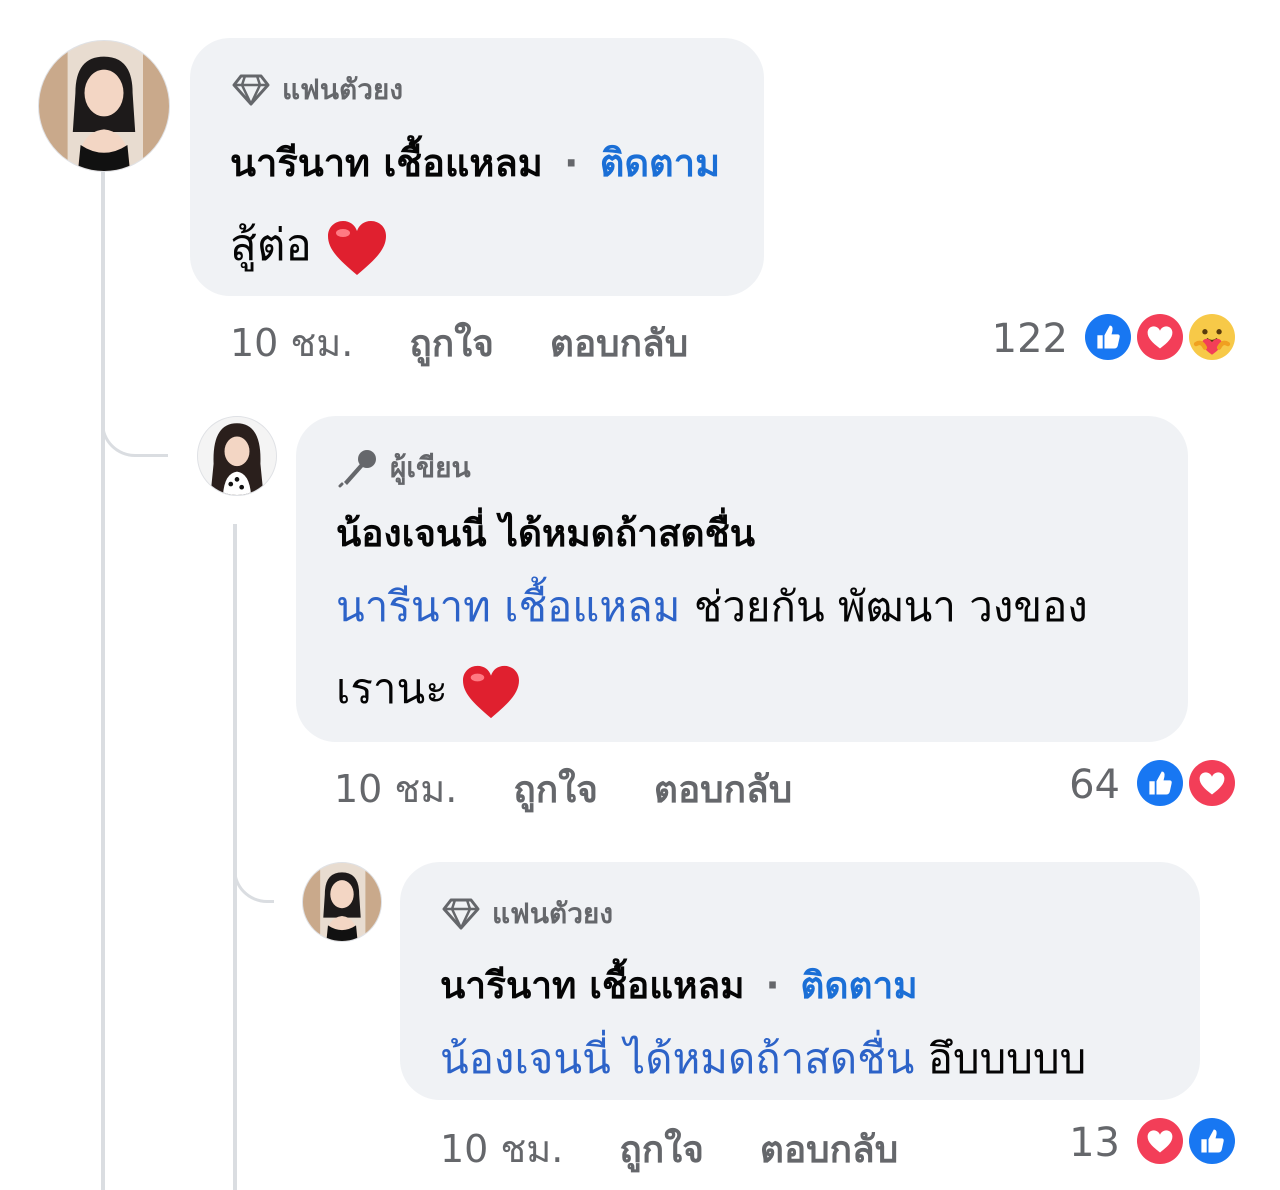 The image size is (1280, 1190). I want to click on comment-body: เรานะ, so click(392, 688).